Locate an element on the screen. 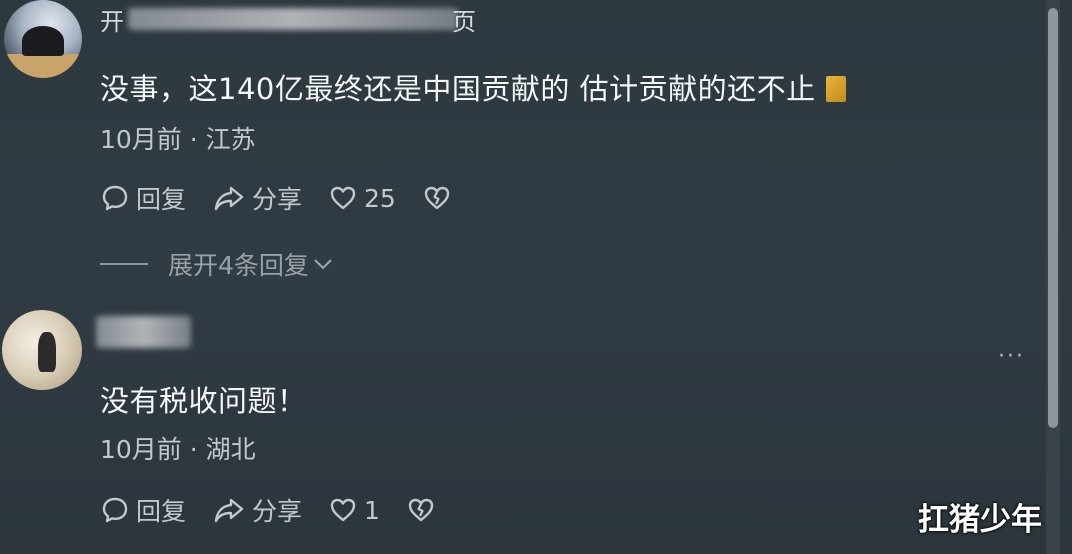  avatar-silhouette is located at coordinates (43, 41).